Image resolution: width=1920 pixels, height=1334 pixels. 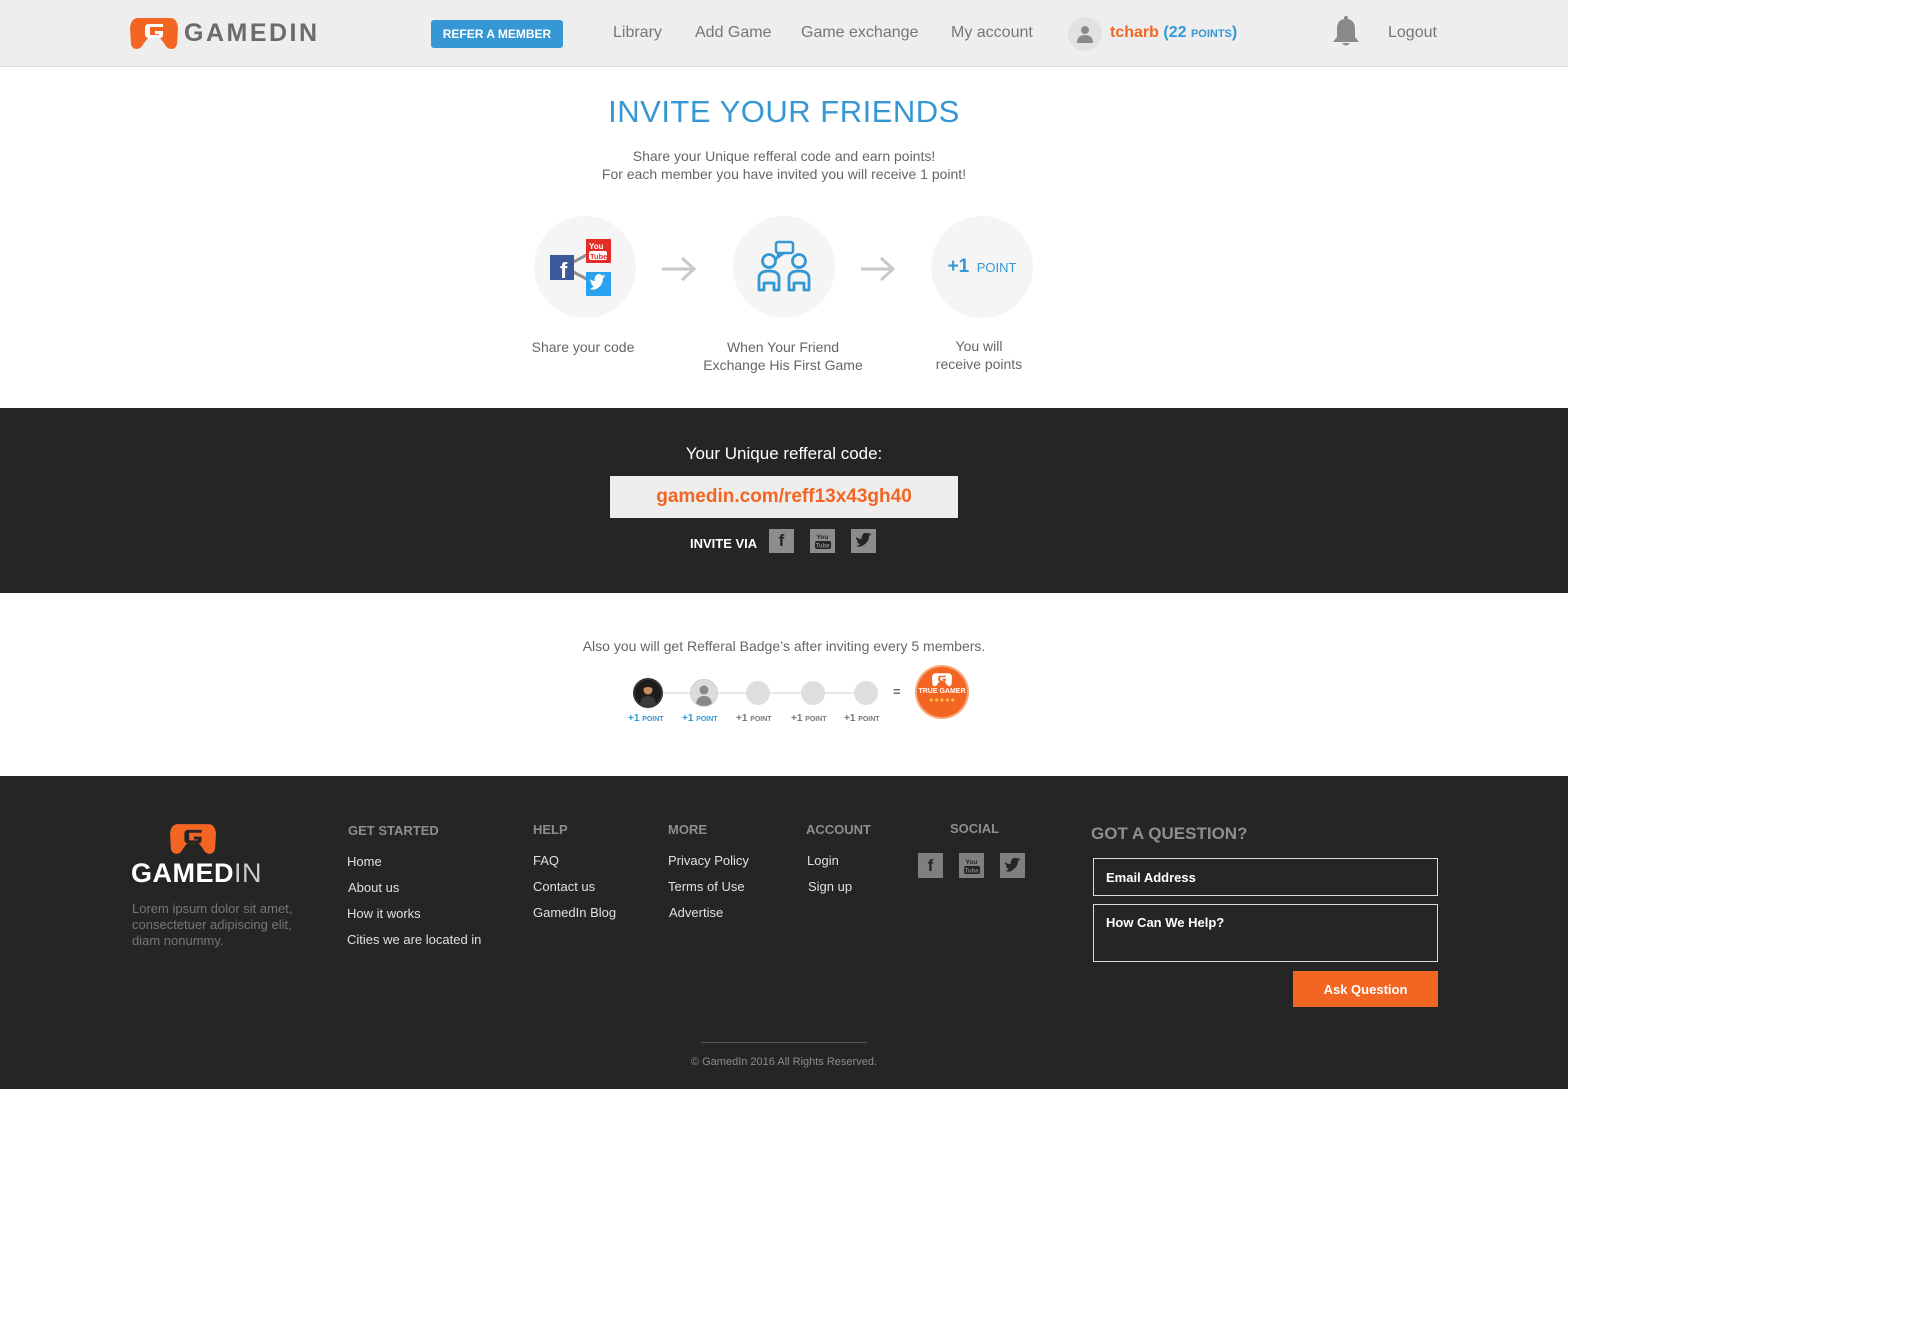 What do you see at coordinates (564, 270) in the screenshot?
I see `svg-text: f` at bounding box center [564, 270].